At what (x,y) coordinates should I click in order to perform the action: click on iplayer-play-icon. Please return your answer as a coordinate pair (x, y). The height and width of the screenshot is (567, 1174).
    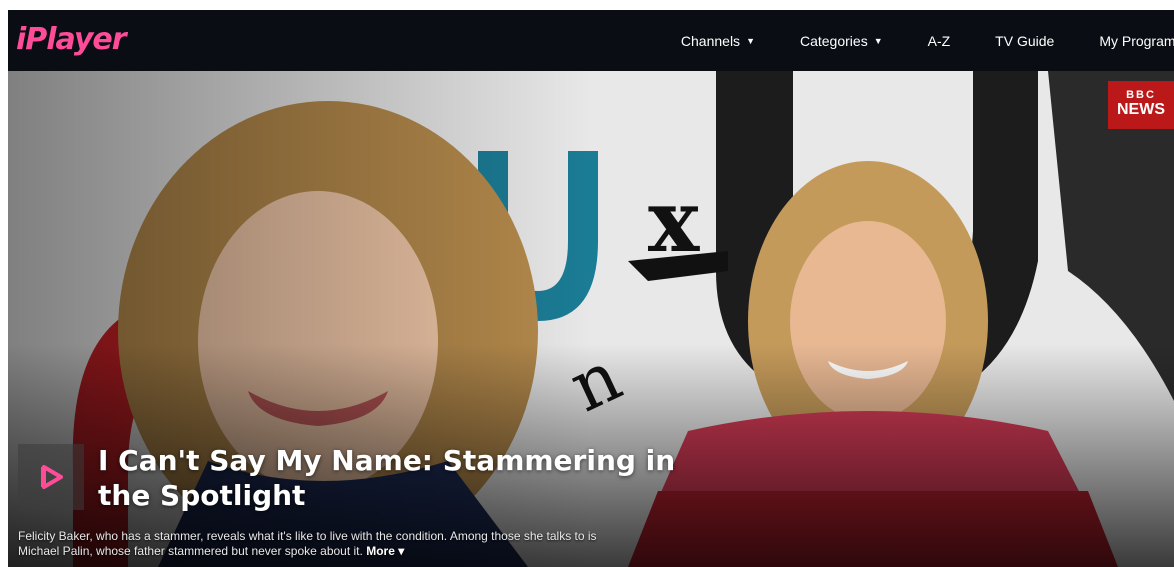
    Looking at the image, I should click on (52, 477).